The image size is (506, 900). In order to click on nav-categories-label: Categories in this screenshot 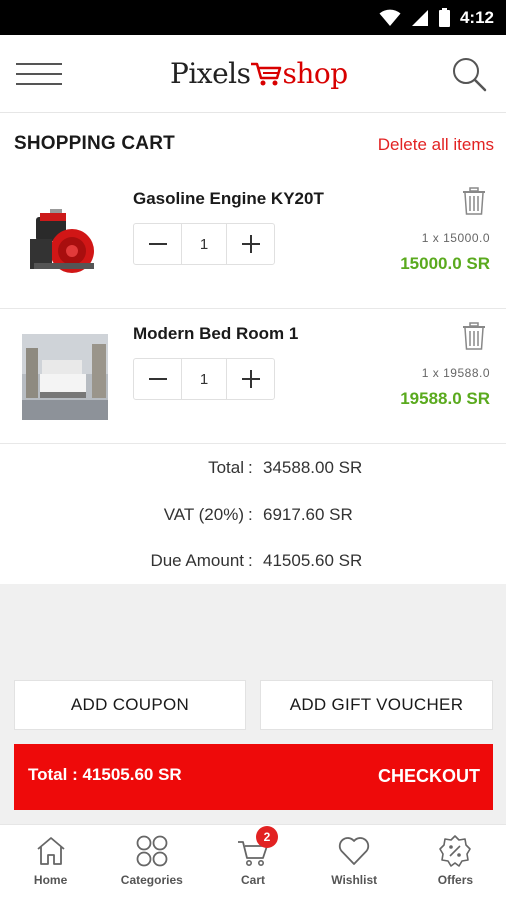, I will do `click(151, 880)`.